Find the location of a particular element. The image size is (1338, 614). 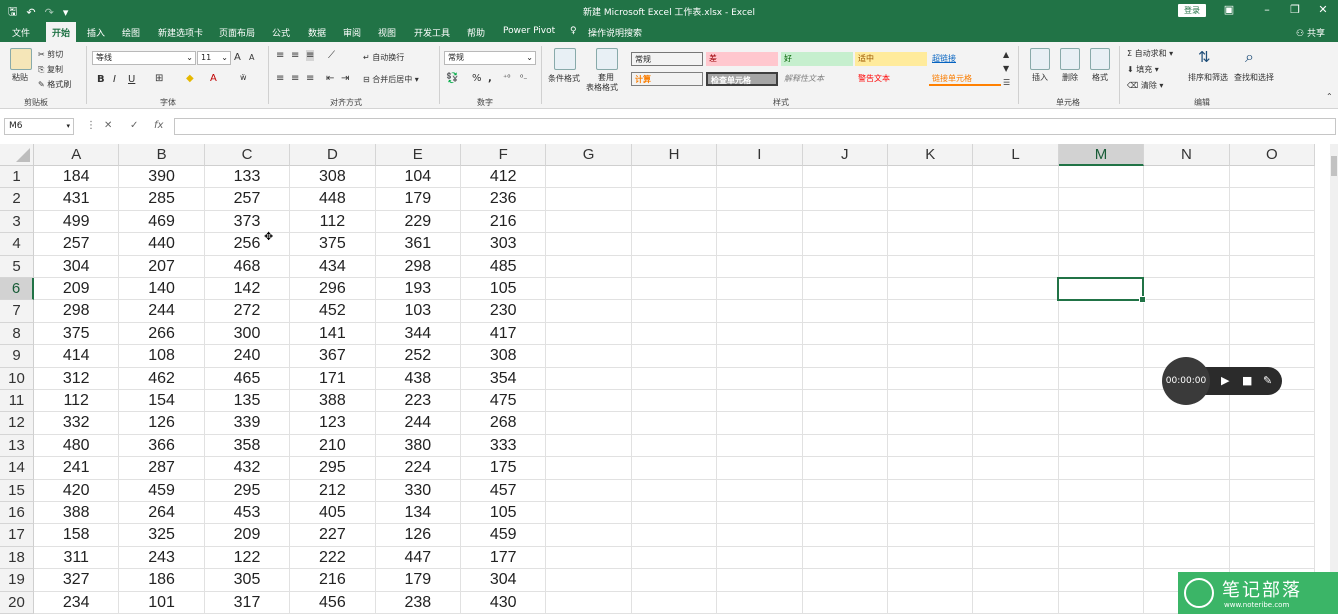

cell-k20 is located at coordinates (931, 602).